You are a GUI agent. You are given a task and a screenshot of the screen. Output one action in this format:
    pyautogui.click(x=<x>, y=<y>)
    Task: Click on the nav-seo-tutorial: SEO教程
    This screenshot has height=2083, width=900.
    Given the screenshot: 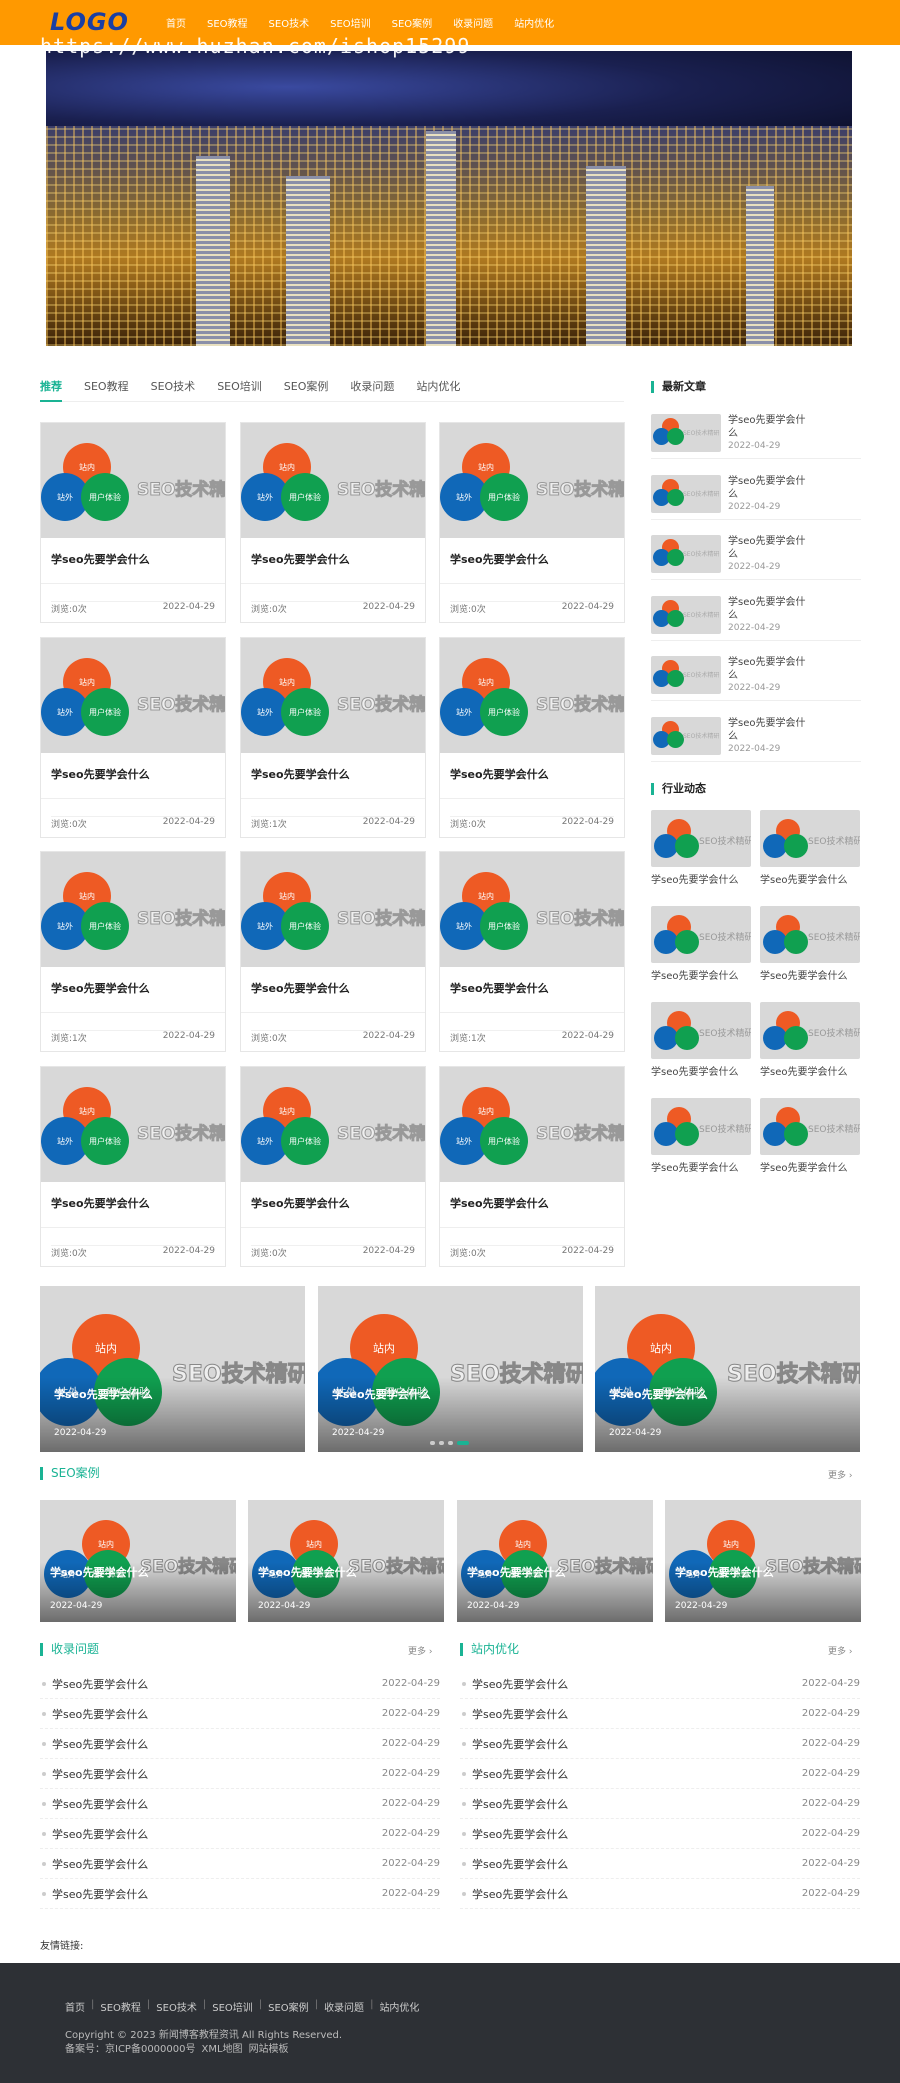 What is the action you would take?
    pyautogui.click(x=227, y=22)
    